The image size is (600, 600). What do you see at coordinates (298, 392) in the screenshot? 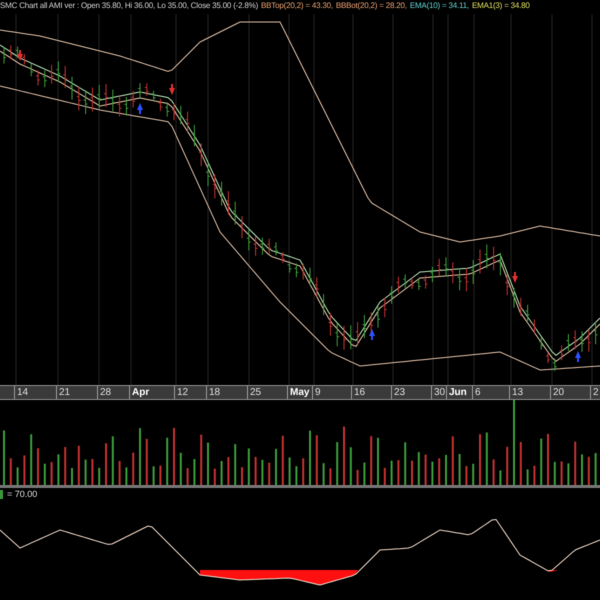
I see `axis-label: May` at bounding box center [298, 392].